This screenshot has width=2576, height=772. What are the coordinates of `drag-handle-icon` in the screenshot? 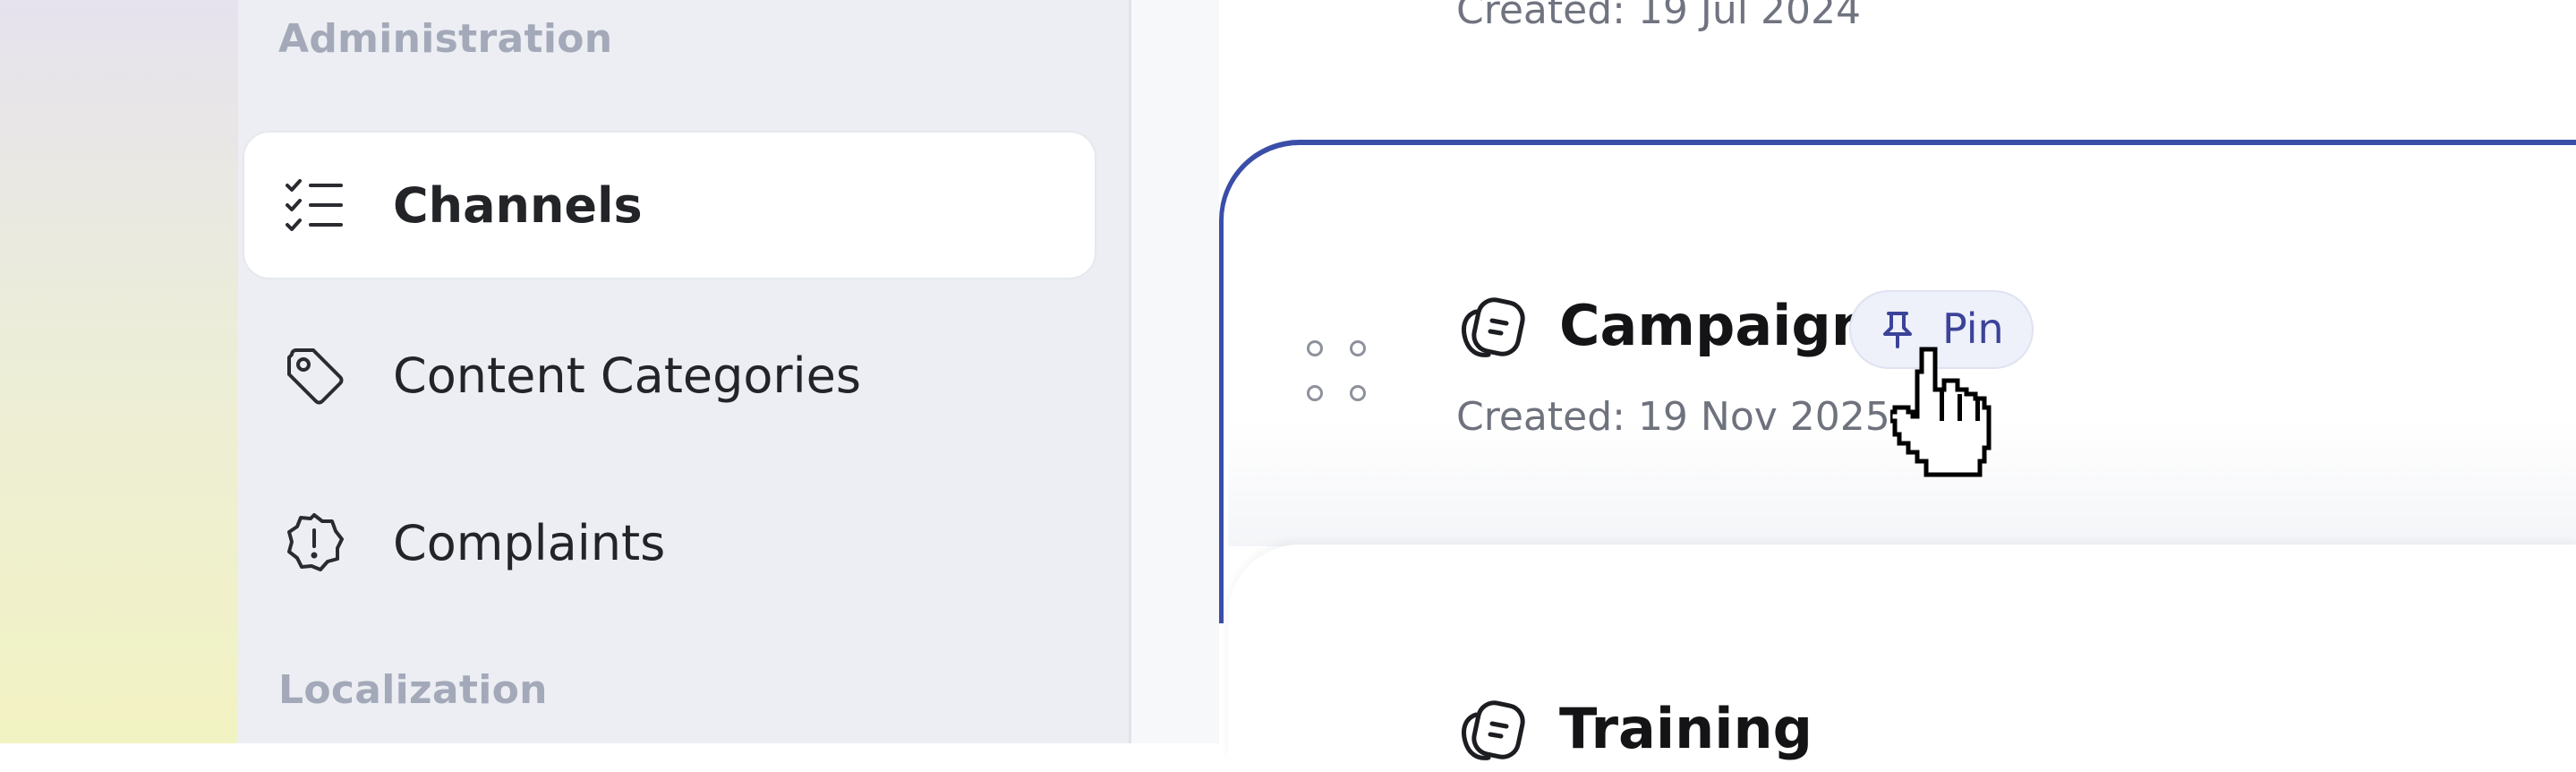 It's located at (1341, 374).